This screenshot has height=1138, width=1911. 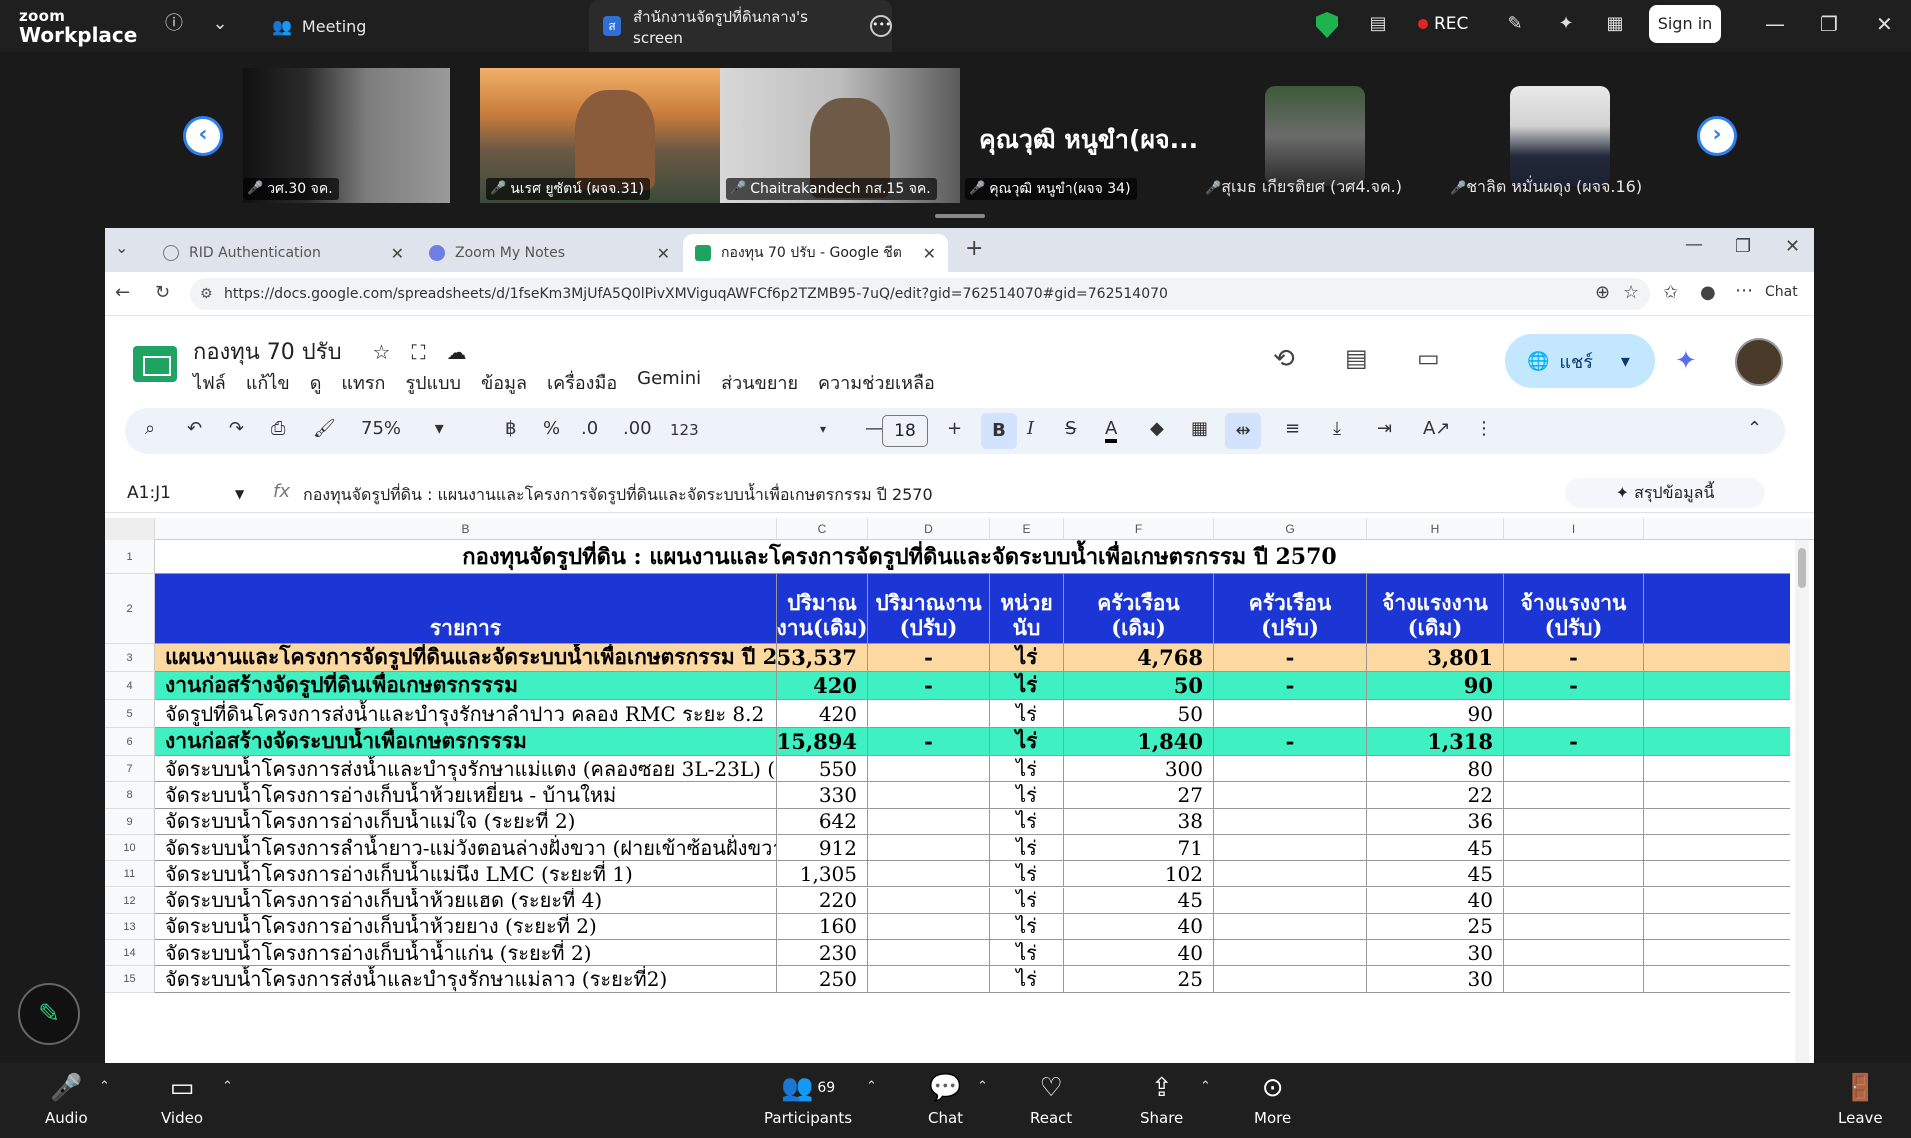 What do you see at coordinates (324, 428) in the screenshot?
I see `paint-format-icon: 🖌` at bounding box center [324, 428].